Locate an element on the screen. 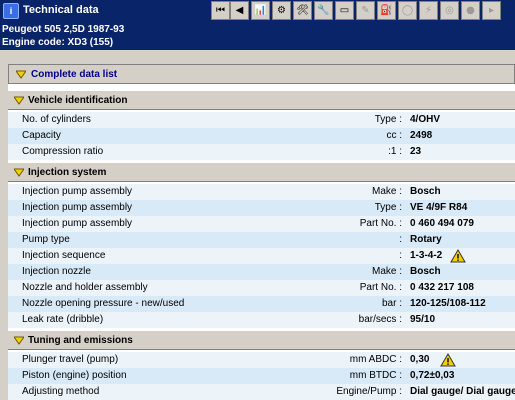 This screenshot has width=515, height=400. more-icon: ▸ is located at coordinates (491, 10).